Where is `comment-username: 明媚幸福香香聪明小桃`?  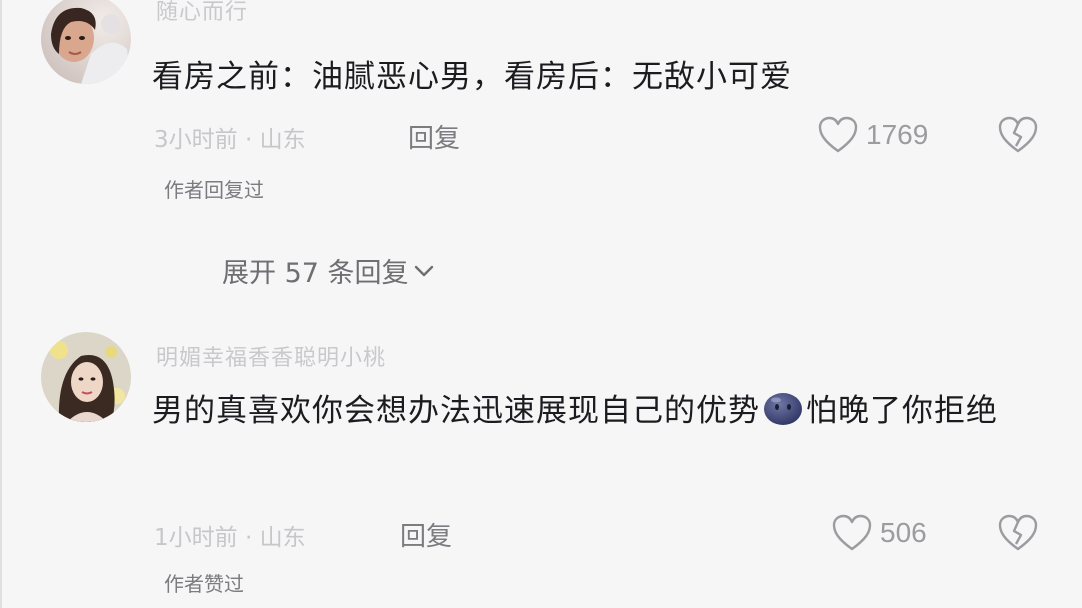 comment-username: 明媚幸福香香聪明小桃 is located at coordinates (271, 356).